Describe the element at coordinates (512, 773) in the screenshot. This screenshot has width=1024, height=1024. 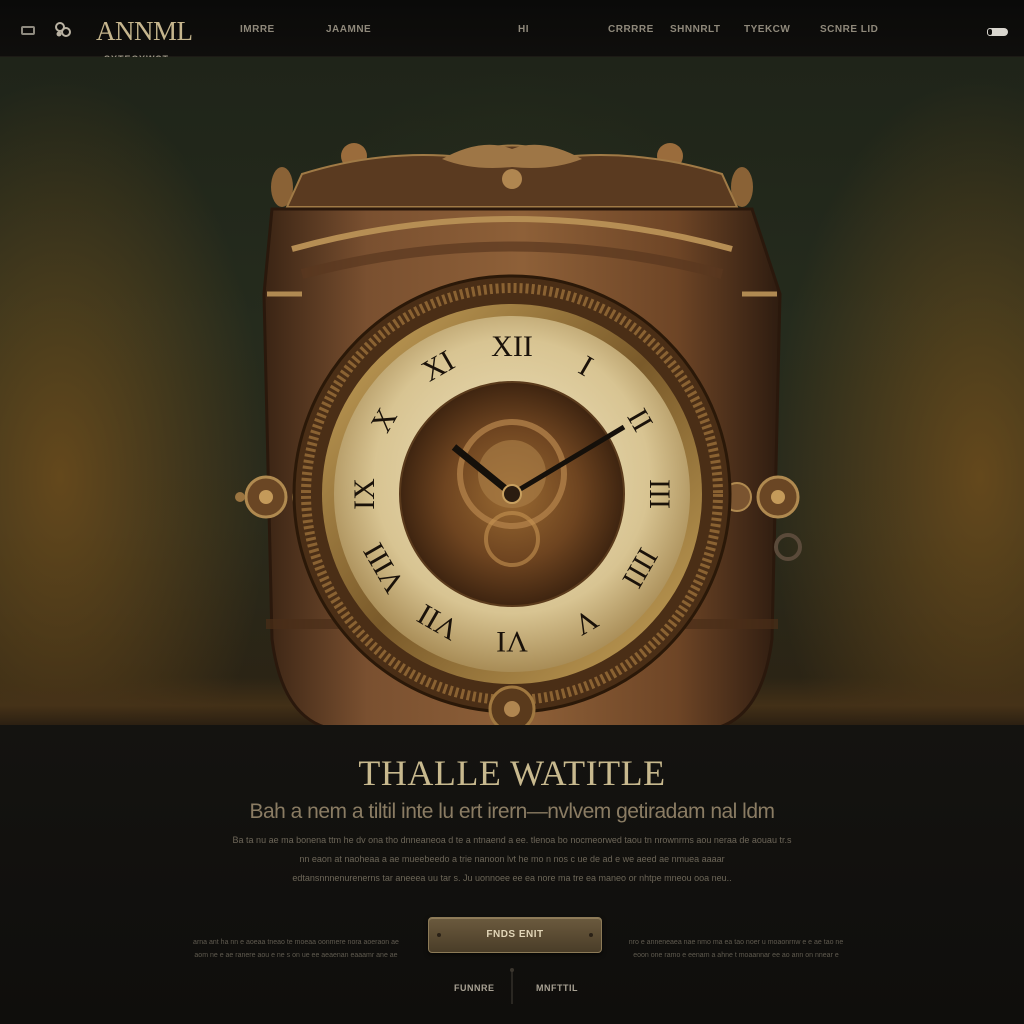
I see `section-title: THALLE WATITLE` at that location.